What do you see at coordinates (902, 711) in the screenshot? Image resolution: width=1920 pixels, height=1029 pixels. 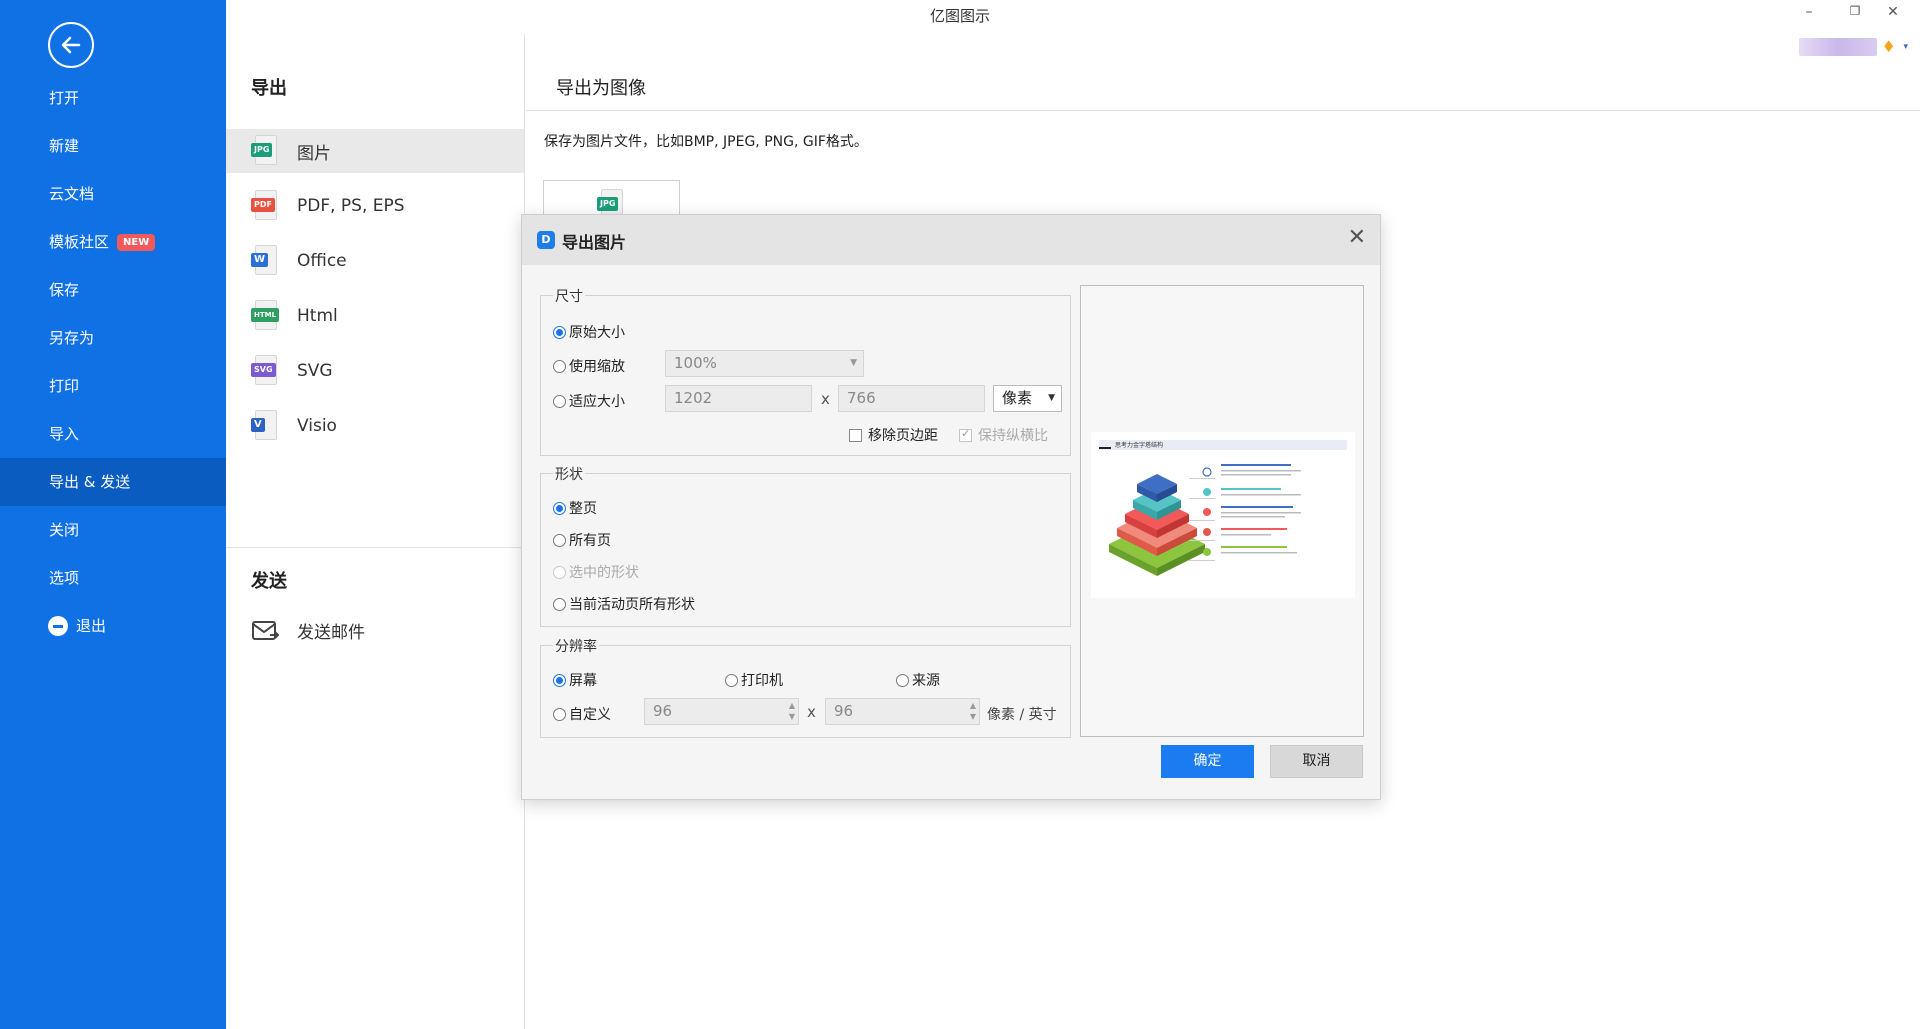 I see `dpi-y-input: 96 ▲ ▼` at bounding box center [902, 711].